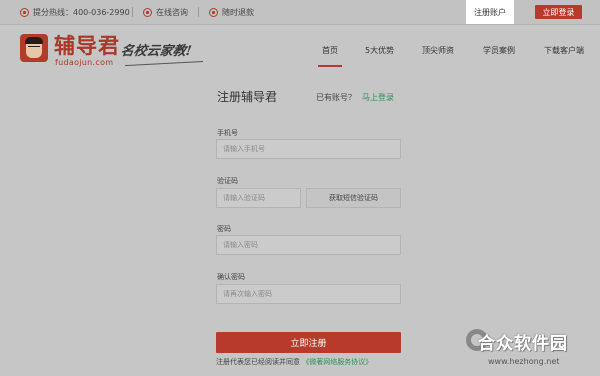  I want to click on register-account-link: 注册账户, so click(490, 12).